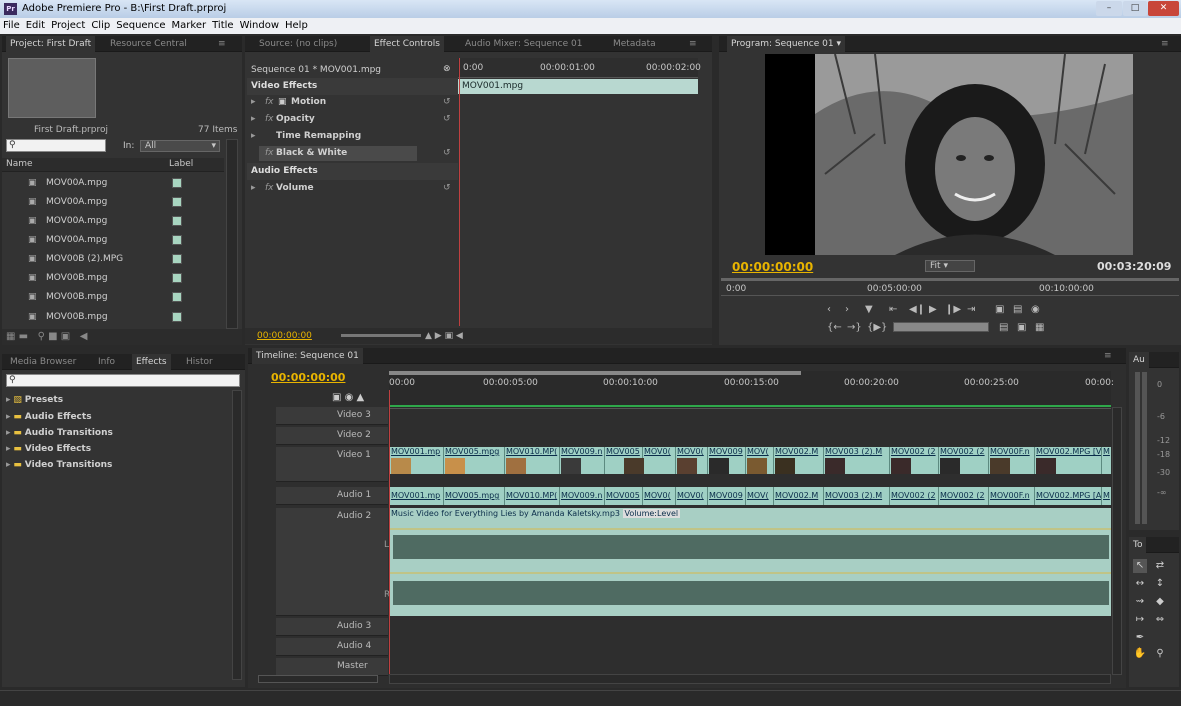  What do you see at coordinates (308, 377) in the screenshot?
I see `timeline-timecode: 00:00:00:00` at bounding box center [308, 377].